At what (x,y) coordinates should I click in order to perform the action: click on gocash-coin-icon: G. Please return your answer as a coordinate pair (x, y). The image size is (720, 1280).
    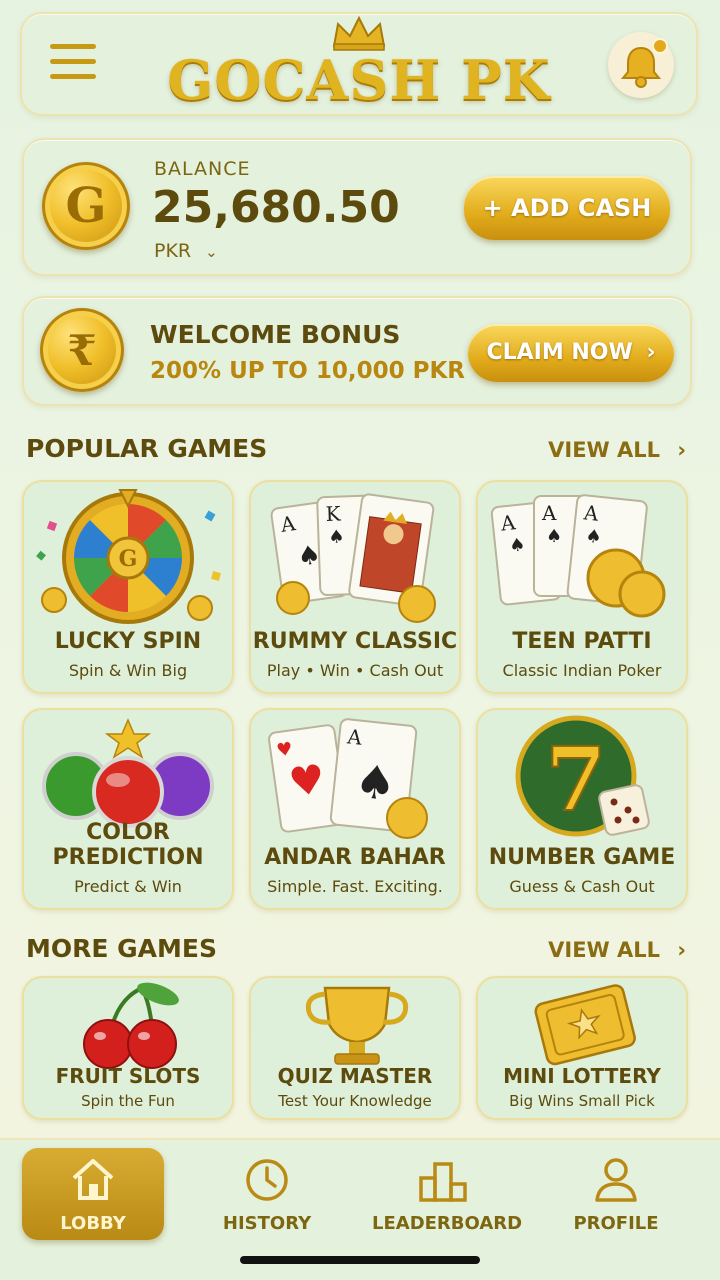
    Looking at the image, I should click on (86, 206).